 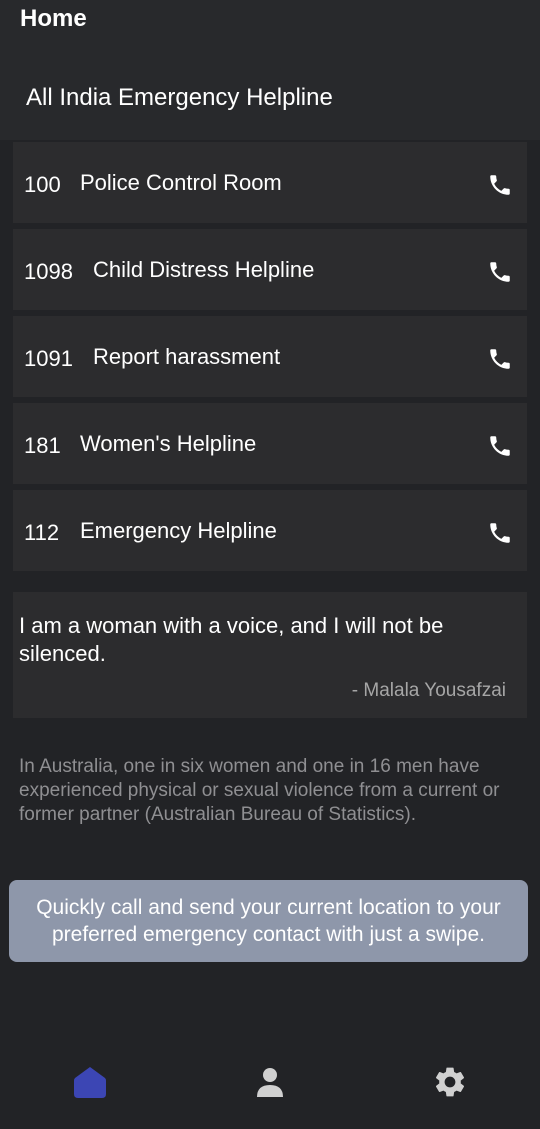 I want to click on helpline-name: Report harassment, so click(x=187, y=356).